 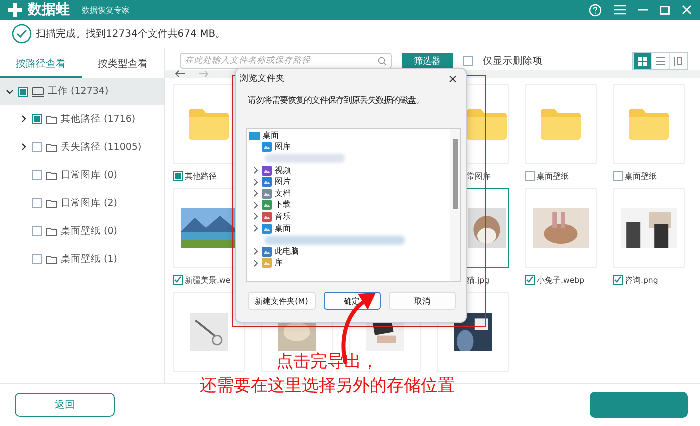 What do you see at coordinates (283, 171) in the screenshot?
I see `folder-name: 视频` at bounding box center [283, 171].